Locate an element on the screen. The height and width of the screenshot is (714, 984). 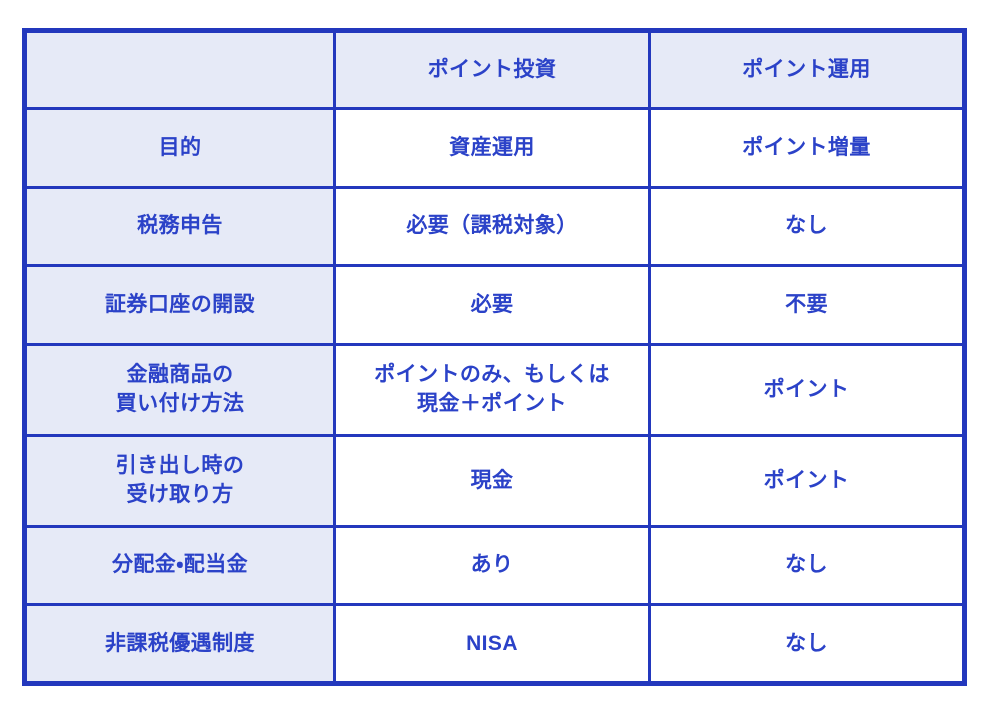
cell-line: あり is located at coordinates (492, 565).